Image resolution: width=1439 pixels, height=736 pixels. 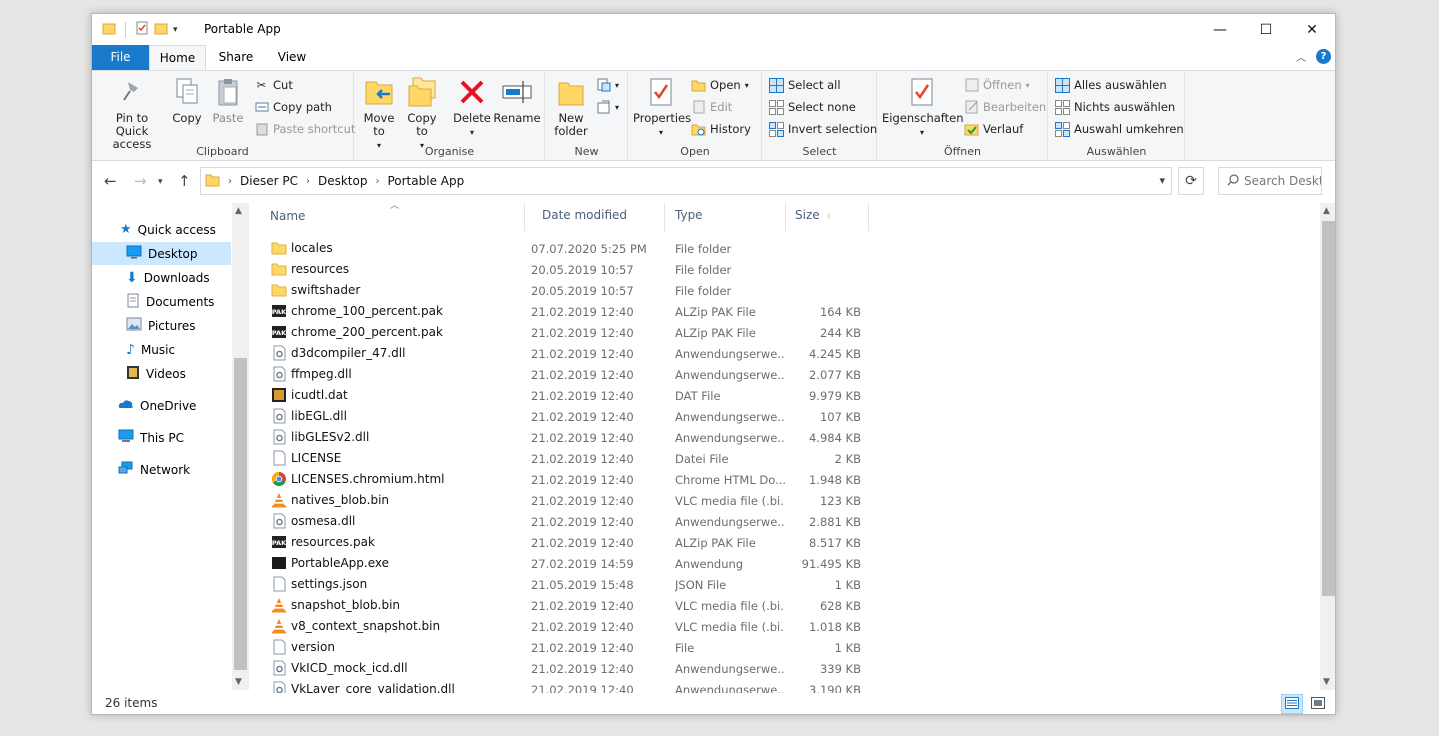 I want to click on back-arrow-icon: ←, so click(x=110, y=181).